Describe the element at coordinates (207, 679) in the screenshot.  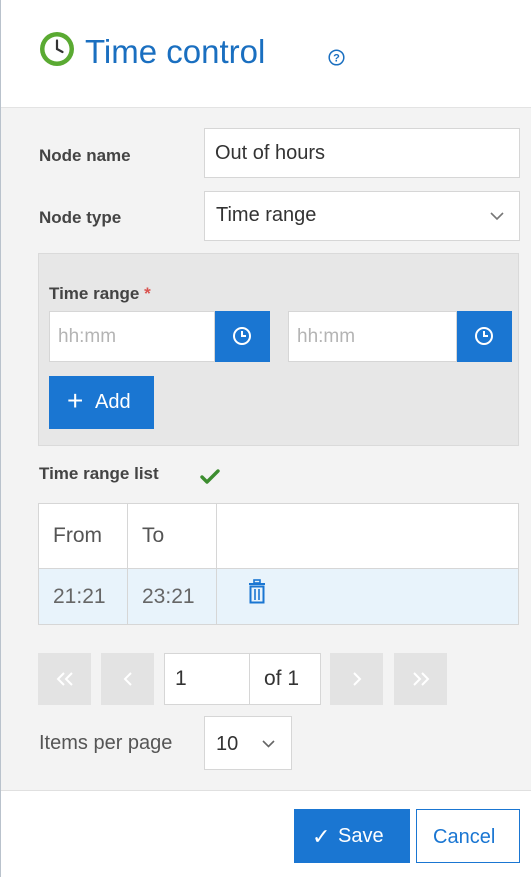
I see `page-number-input` at that location.